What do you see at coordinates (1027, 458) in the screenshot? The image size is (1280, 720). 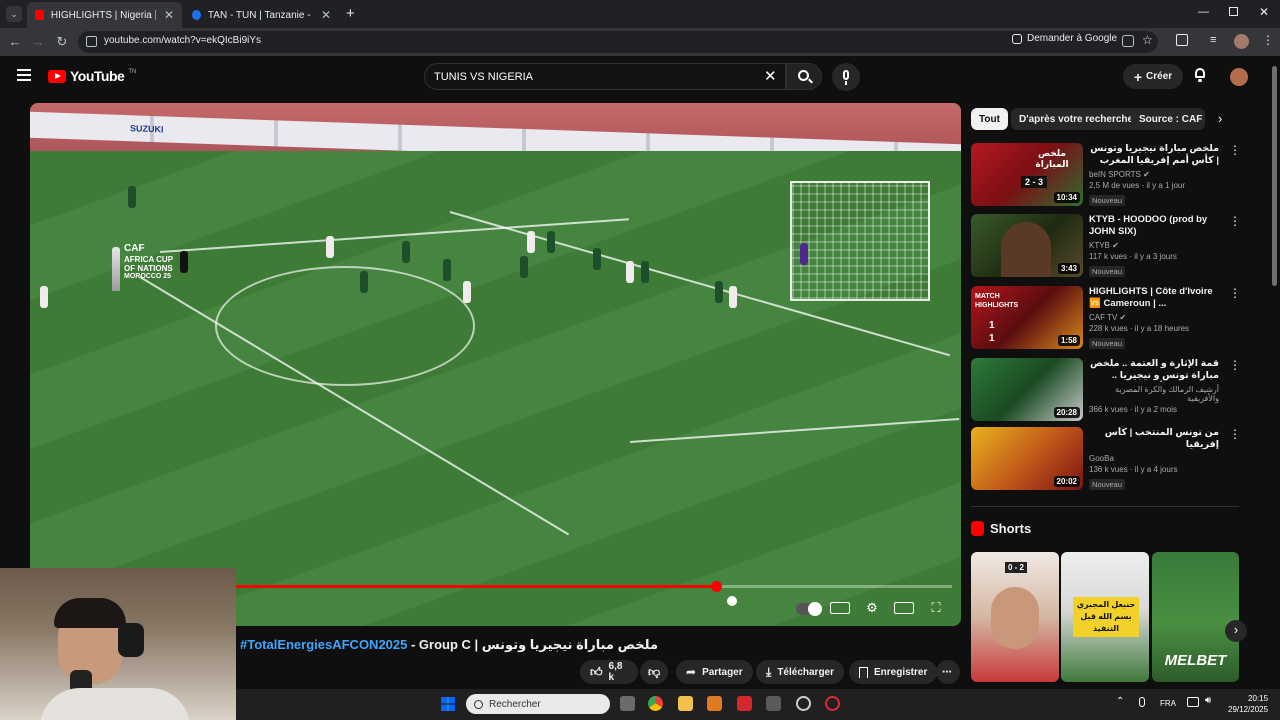 I see `video-thumbnail: 20:02` at bounding box center [1027, 458].